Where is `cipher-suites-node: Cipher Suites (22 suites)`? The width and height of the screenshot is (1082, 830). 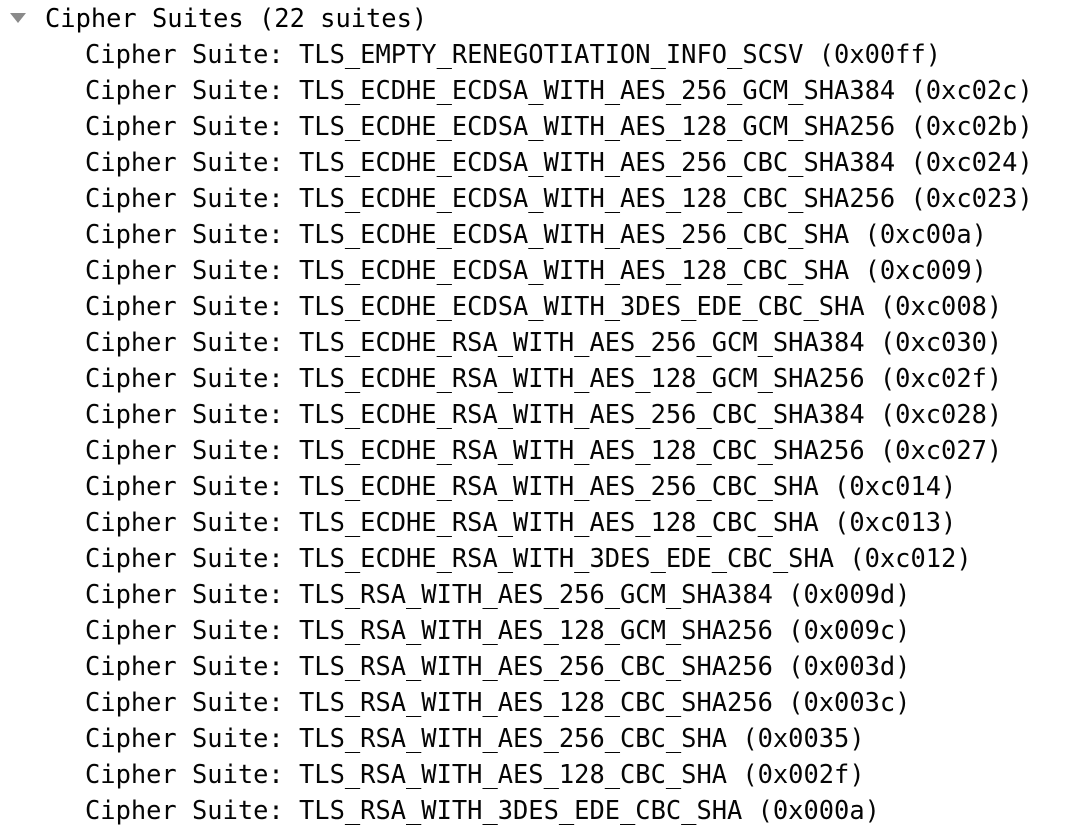 cipher-suites-node: Cipher Suites (22 suites) is located at coordinates (541, 18).